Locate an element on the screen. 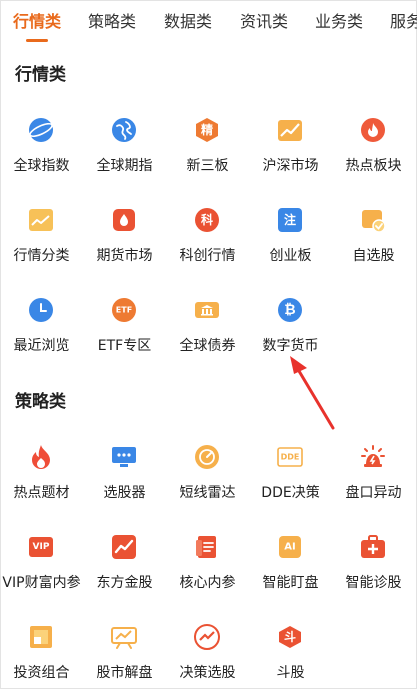 This screenshot has height=694, width=417. radar-icon is located at coordinates (207, 457).